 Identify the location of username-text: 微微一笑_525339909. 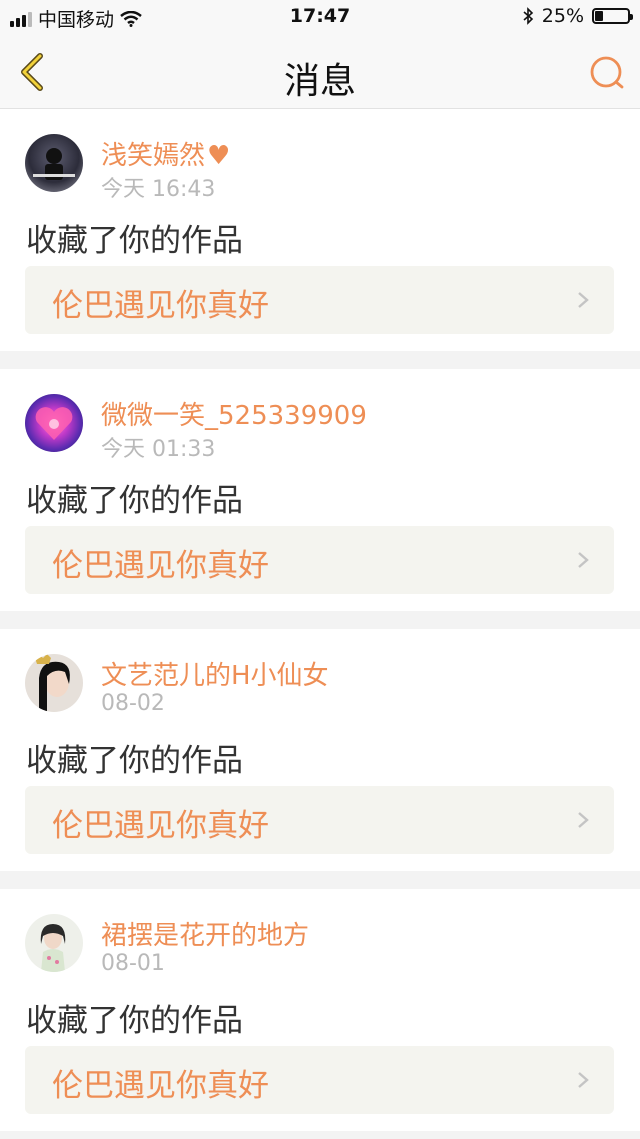
(234, 416).